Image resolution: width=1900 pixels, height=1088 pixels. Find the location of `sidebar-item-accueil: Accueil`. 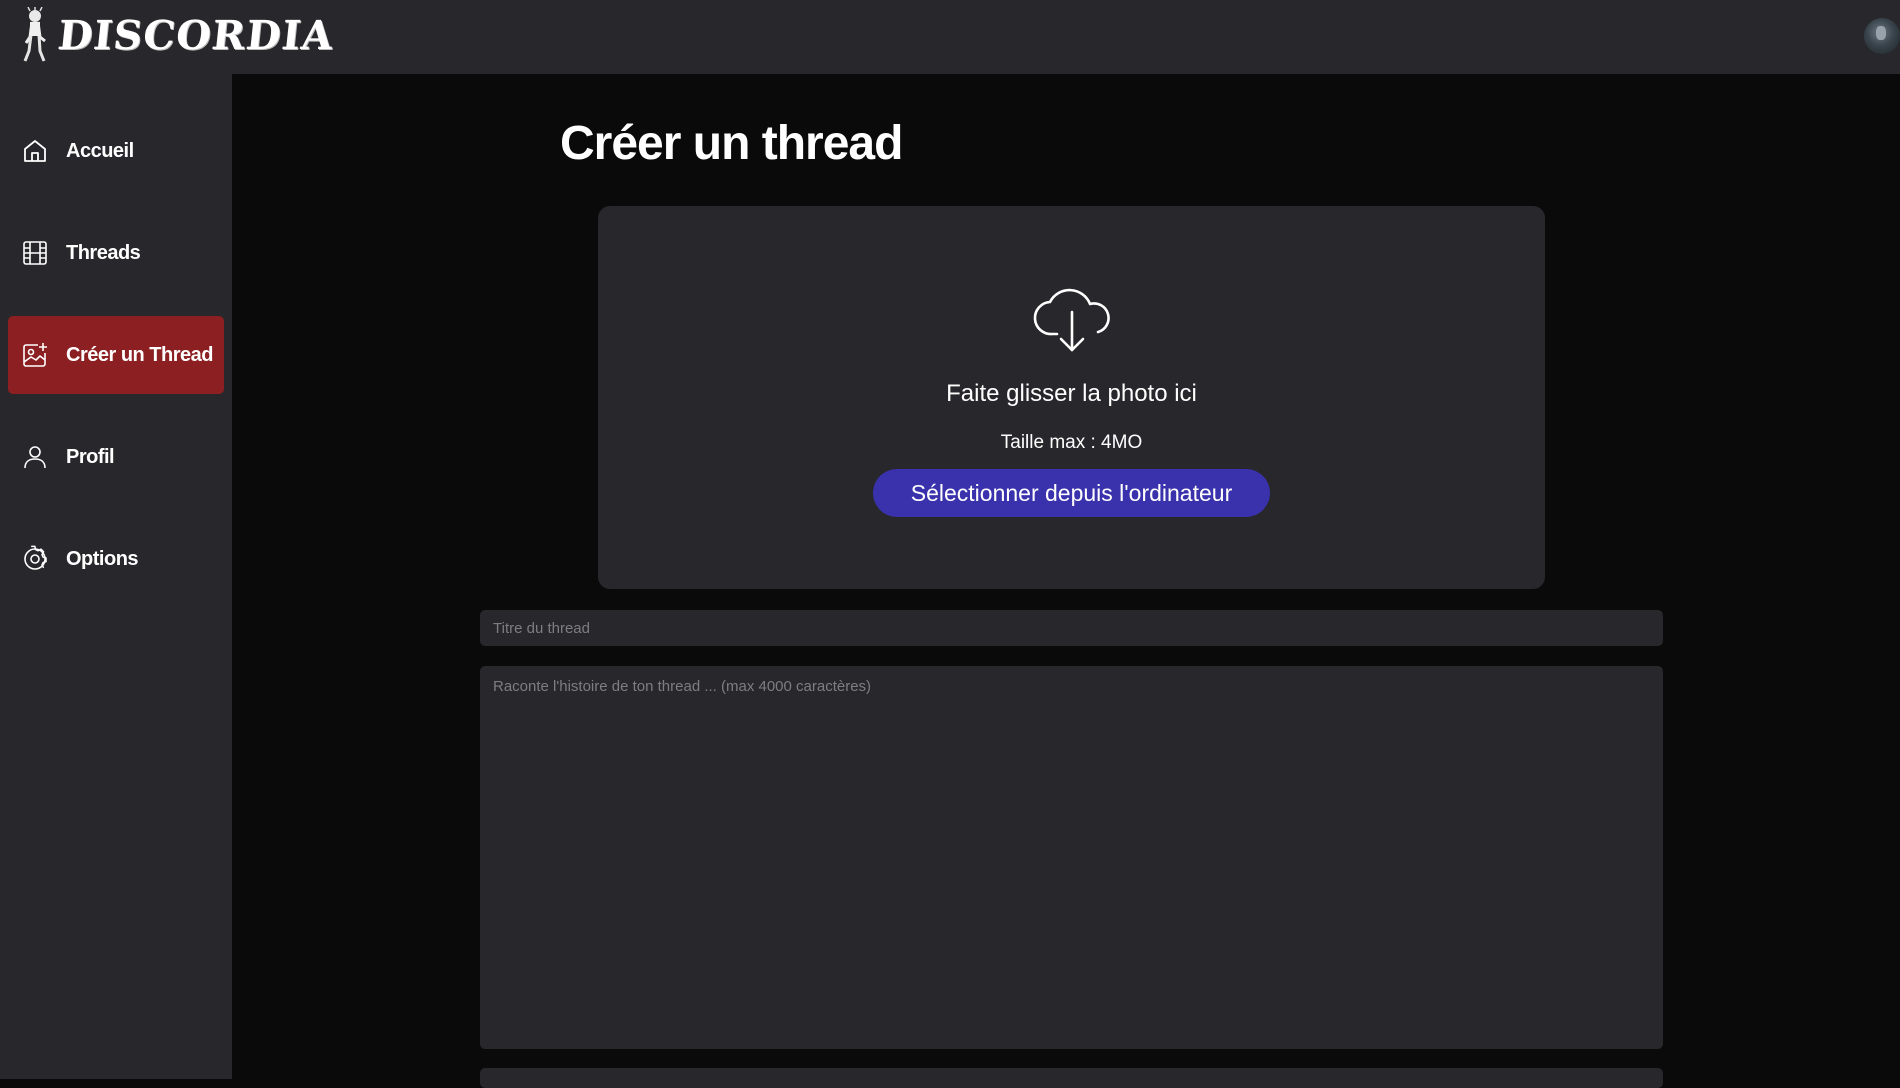

sidebar-item-accueil: Accueil is located at coordinates (116, 151).